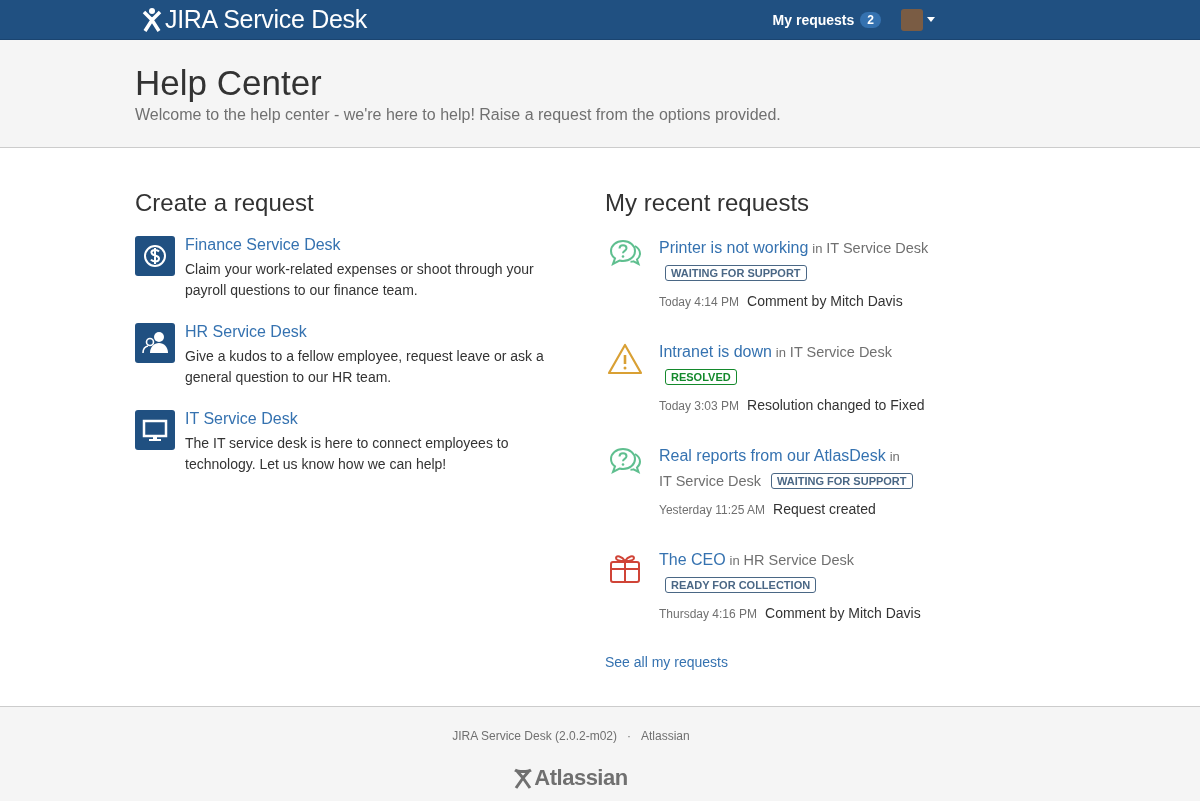  I want to click on atlassian-logo: Atlassian, so click(600, 778).